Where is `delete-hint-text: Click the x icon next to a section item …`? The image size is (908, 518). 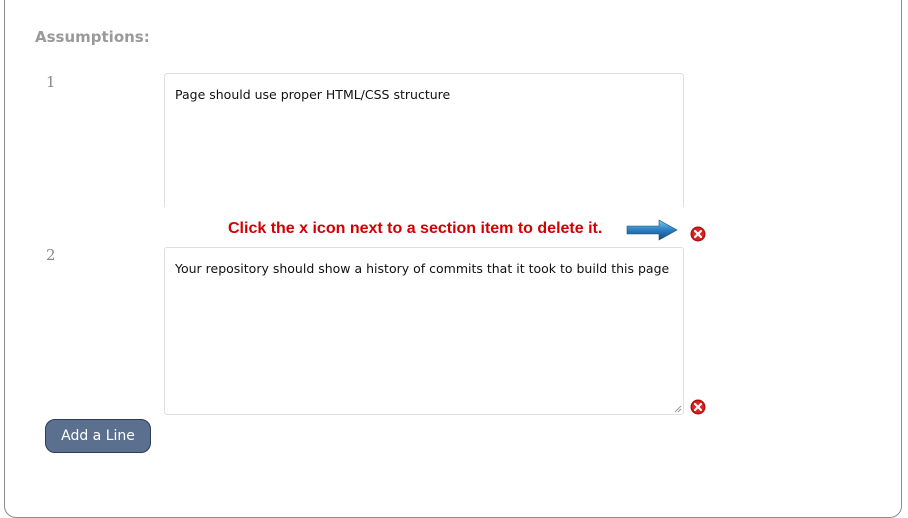 delete-hint-text: Click the x icon next to a section item … is located at coordinates (415, 228).